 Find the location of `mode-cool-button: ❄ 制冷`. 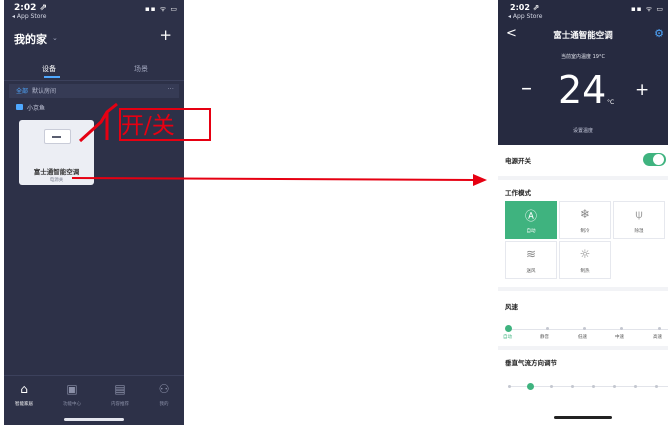

mode-cool-button: ❄ 制冷 is located at coordinates (585, 220).